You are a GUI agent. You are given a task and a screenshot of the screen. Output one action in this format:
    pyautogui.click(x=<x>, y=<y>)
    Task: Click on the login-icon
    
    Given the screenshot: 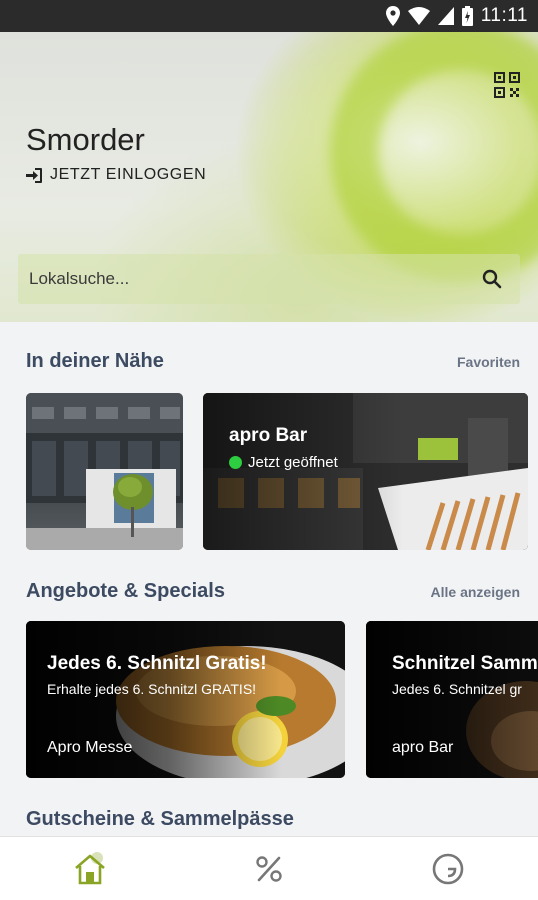 What is the action you would take?
    pyautogui.click(x=34, y=175)
    